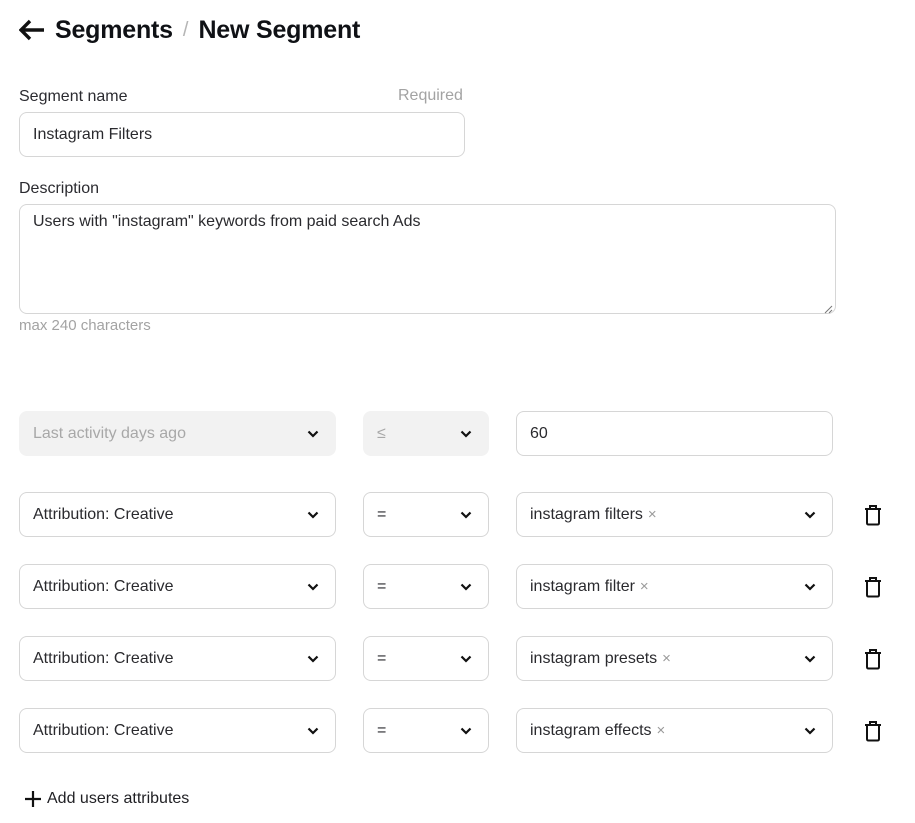  I want to click on segment-name-value: Instagram Filters, so click(93, 134).